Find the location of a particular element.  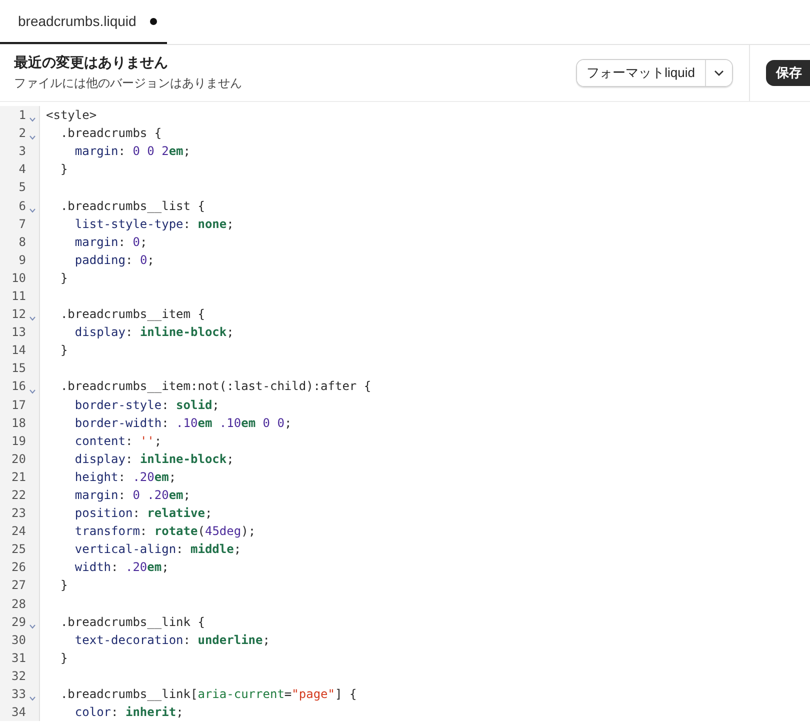

line-number: 24 is located at coordinates (19, 531).